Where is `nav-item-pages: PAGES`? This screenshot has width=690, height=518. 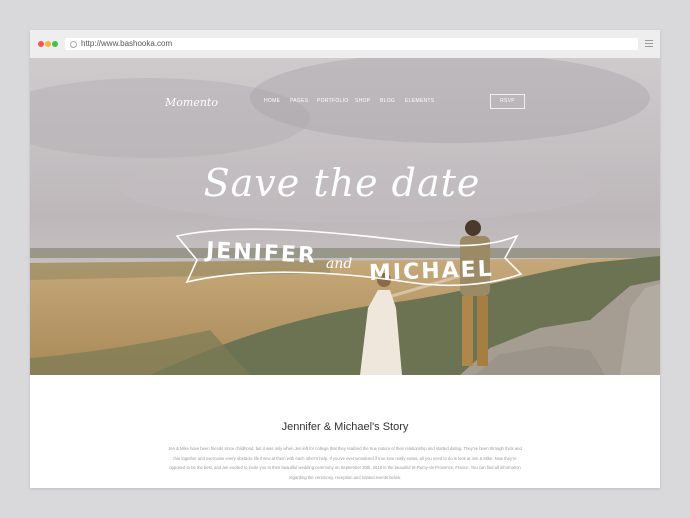
nav-item-pages: PAGES is located at coordinates (299, 101).